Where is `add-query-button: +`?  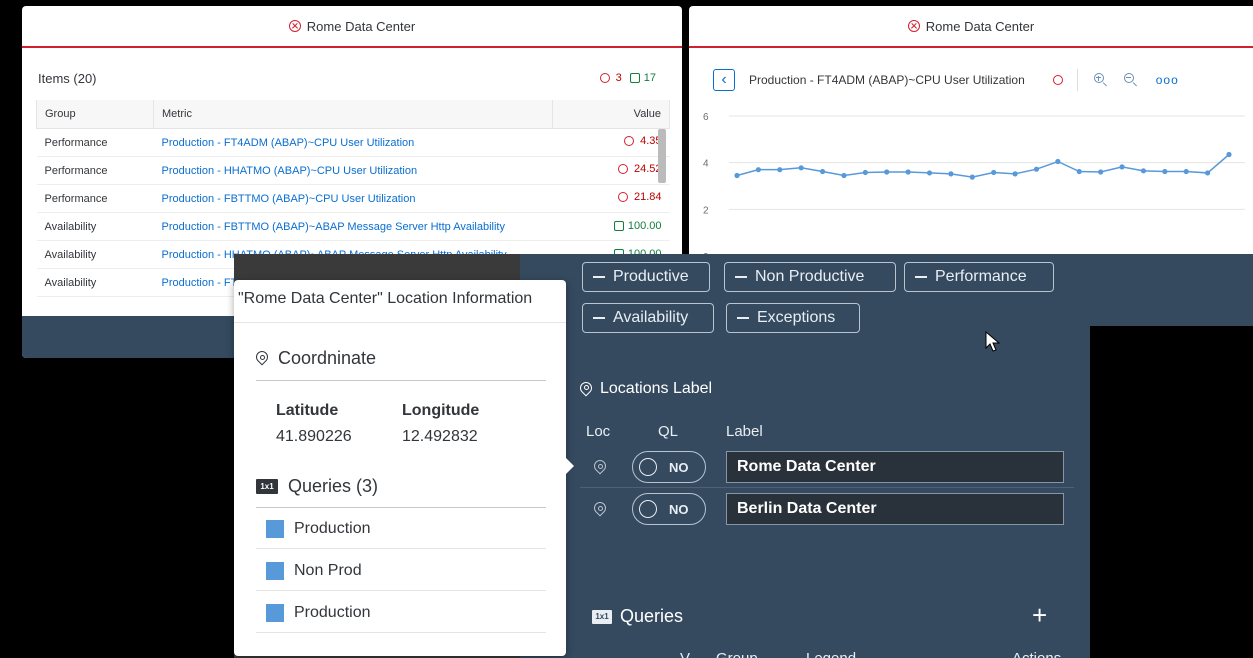 add-query-button: + is located at coordinates (1039, 615).